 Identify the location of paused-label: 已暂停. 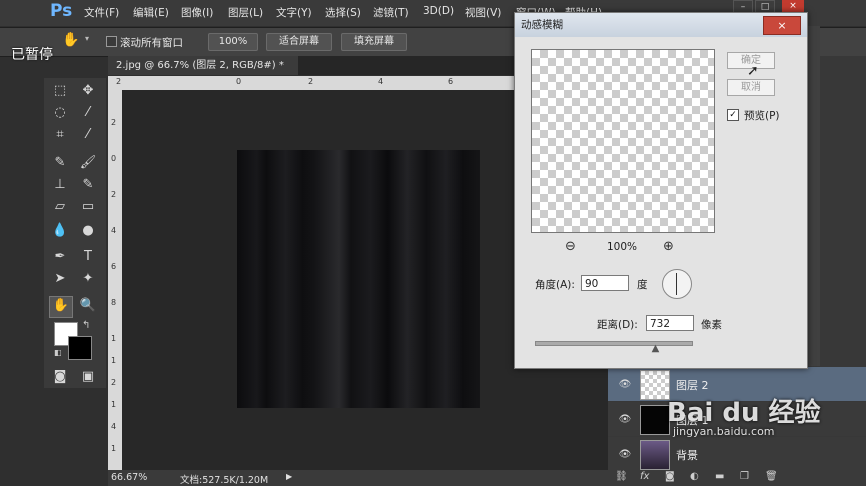
(32, 55).